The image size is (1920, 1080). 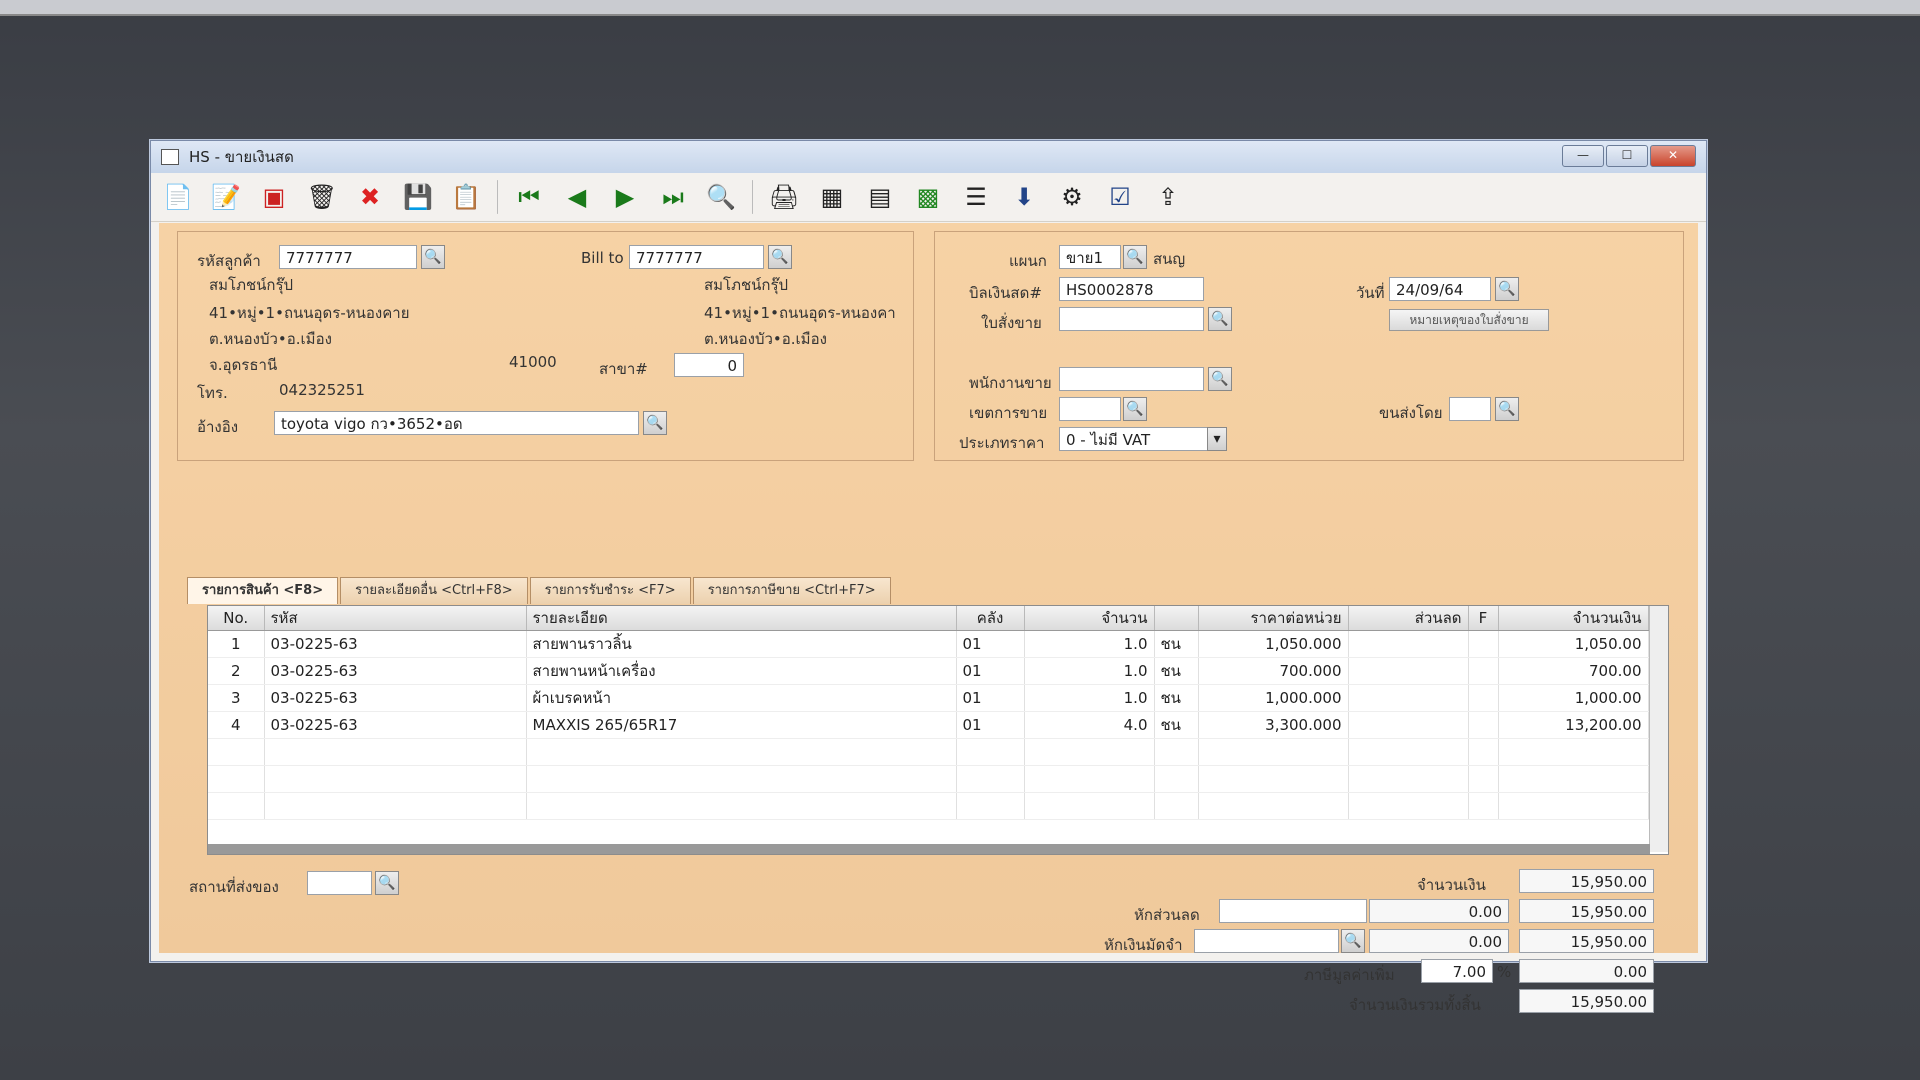 I want to click on department-label: แผนก, so click(x=1028, y=261).